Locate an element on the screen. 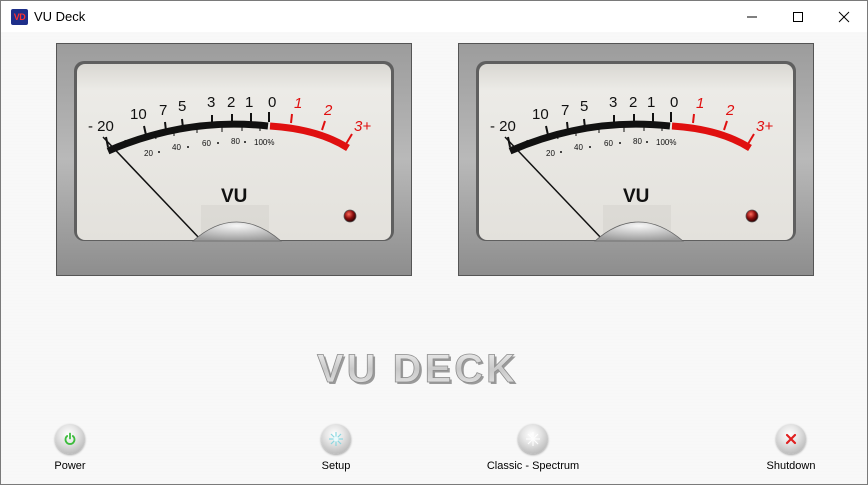  minimize-button is located at coordinates (752, 16).